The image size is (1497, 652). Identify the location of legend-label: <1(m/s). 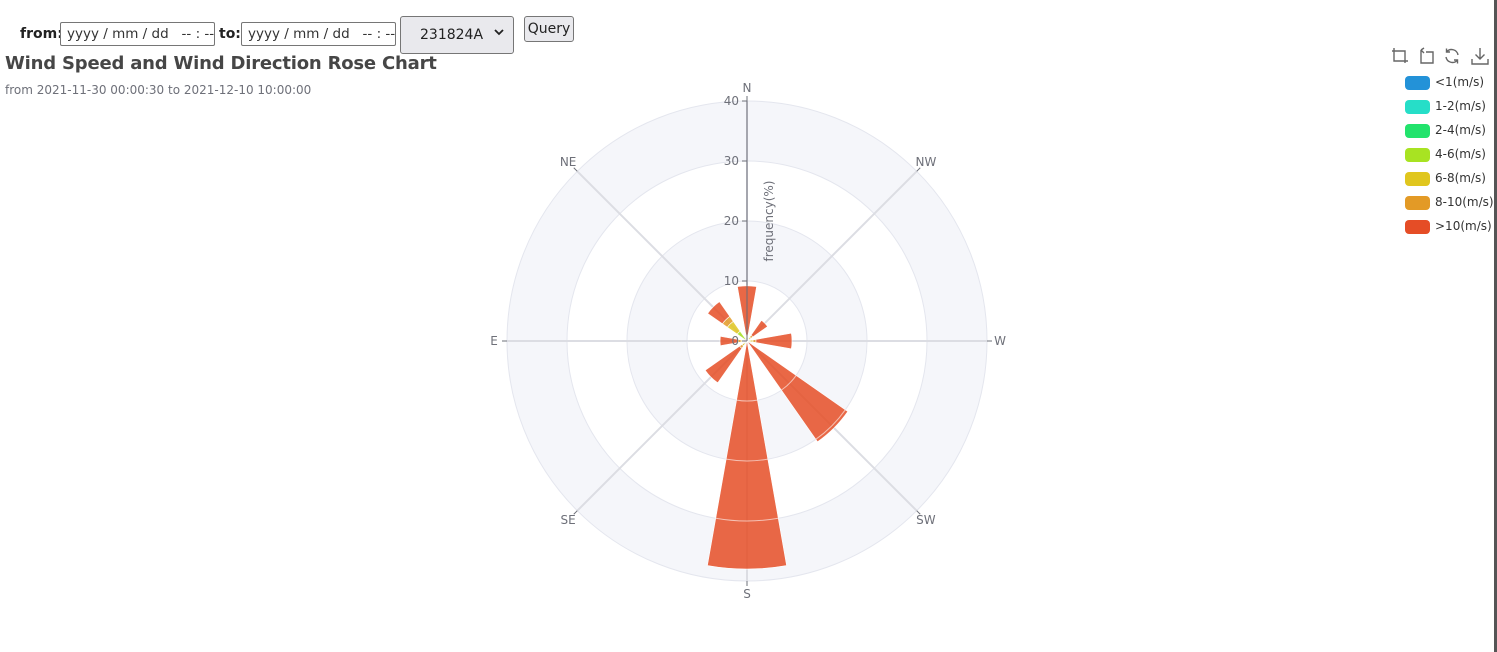
(1460, 82).